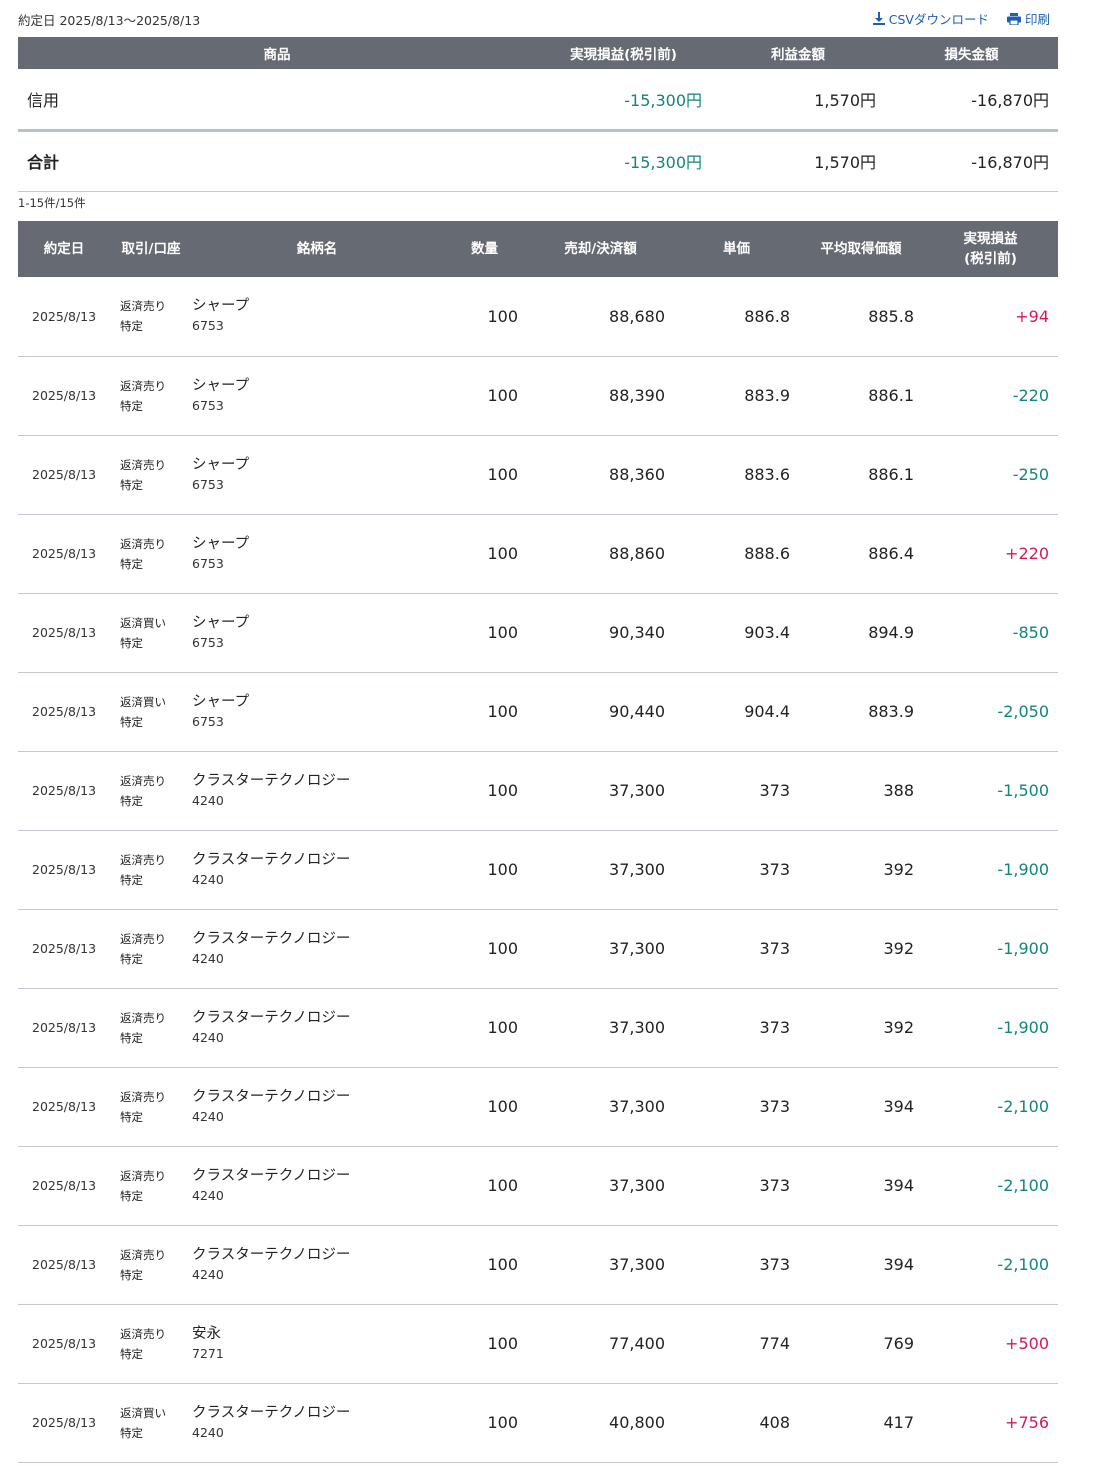  What do you see at coordinates (538, 100) in the screenshot?
I see `summary-row-margin: 信用 -15,300円 1,570円 -16,870円` at bounding box center [538, 100].